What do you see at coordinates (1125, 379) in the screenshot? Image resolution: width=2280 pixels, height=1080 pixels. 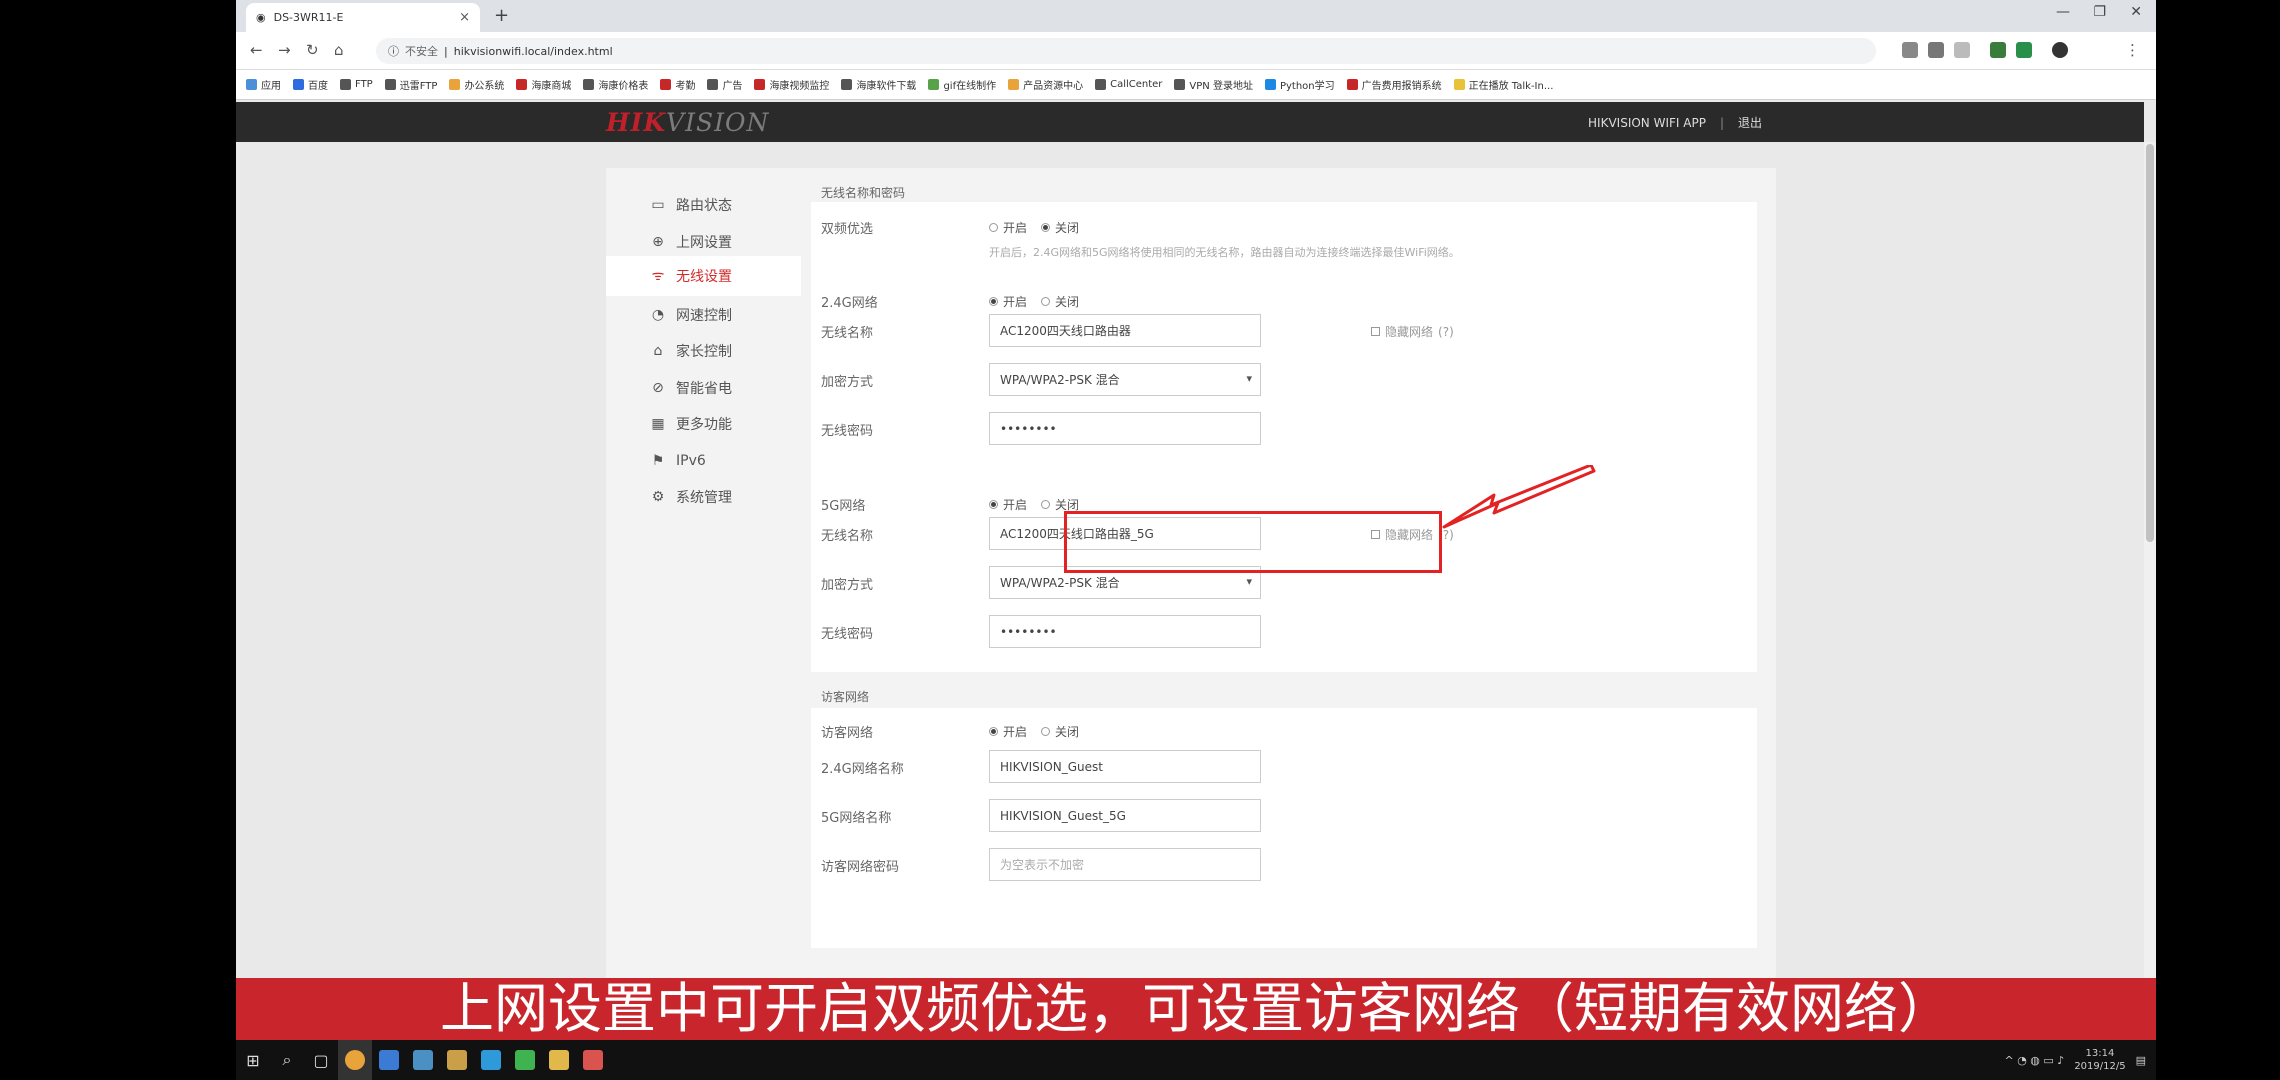 I see `band24-encryption-select: WPA/WPA2-PSK 混合` at bounding box center [1125, 379].